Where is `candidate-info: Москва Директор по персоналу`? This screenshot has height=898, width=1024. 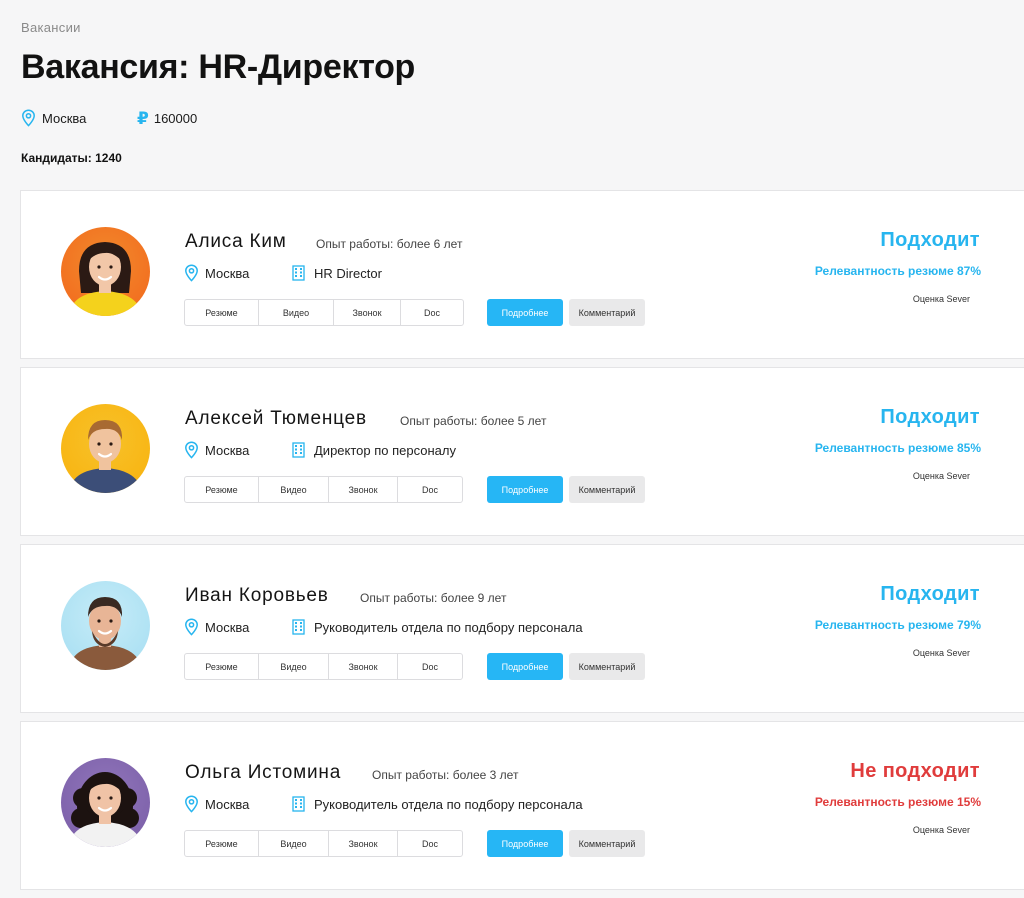 candidate-info: Москва Директор по персоналу is located at coordinates (320, 450).